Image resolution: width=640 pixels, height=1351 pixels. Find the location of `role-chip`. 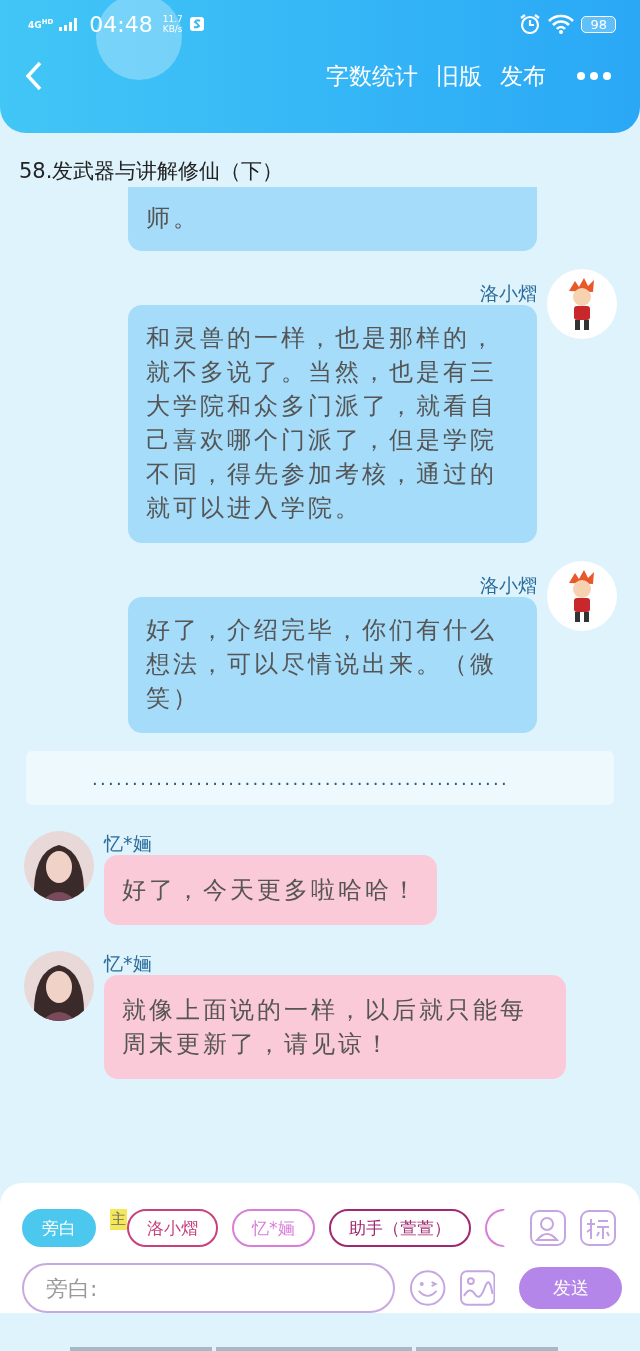

role-chip is located at coordinates (494, 1228).